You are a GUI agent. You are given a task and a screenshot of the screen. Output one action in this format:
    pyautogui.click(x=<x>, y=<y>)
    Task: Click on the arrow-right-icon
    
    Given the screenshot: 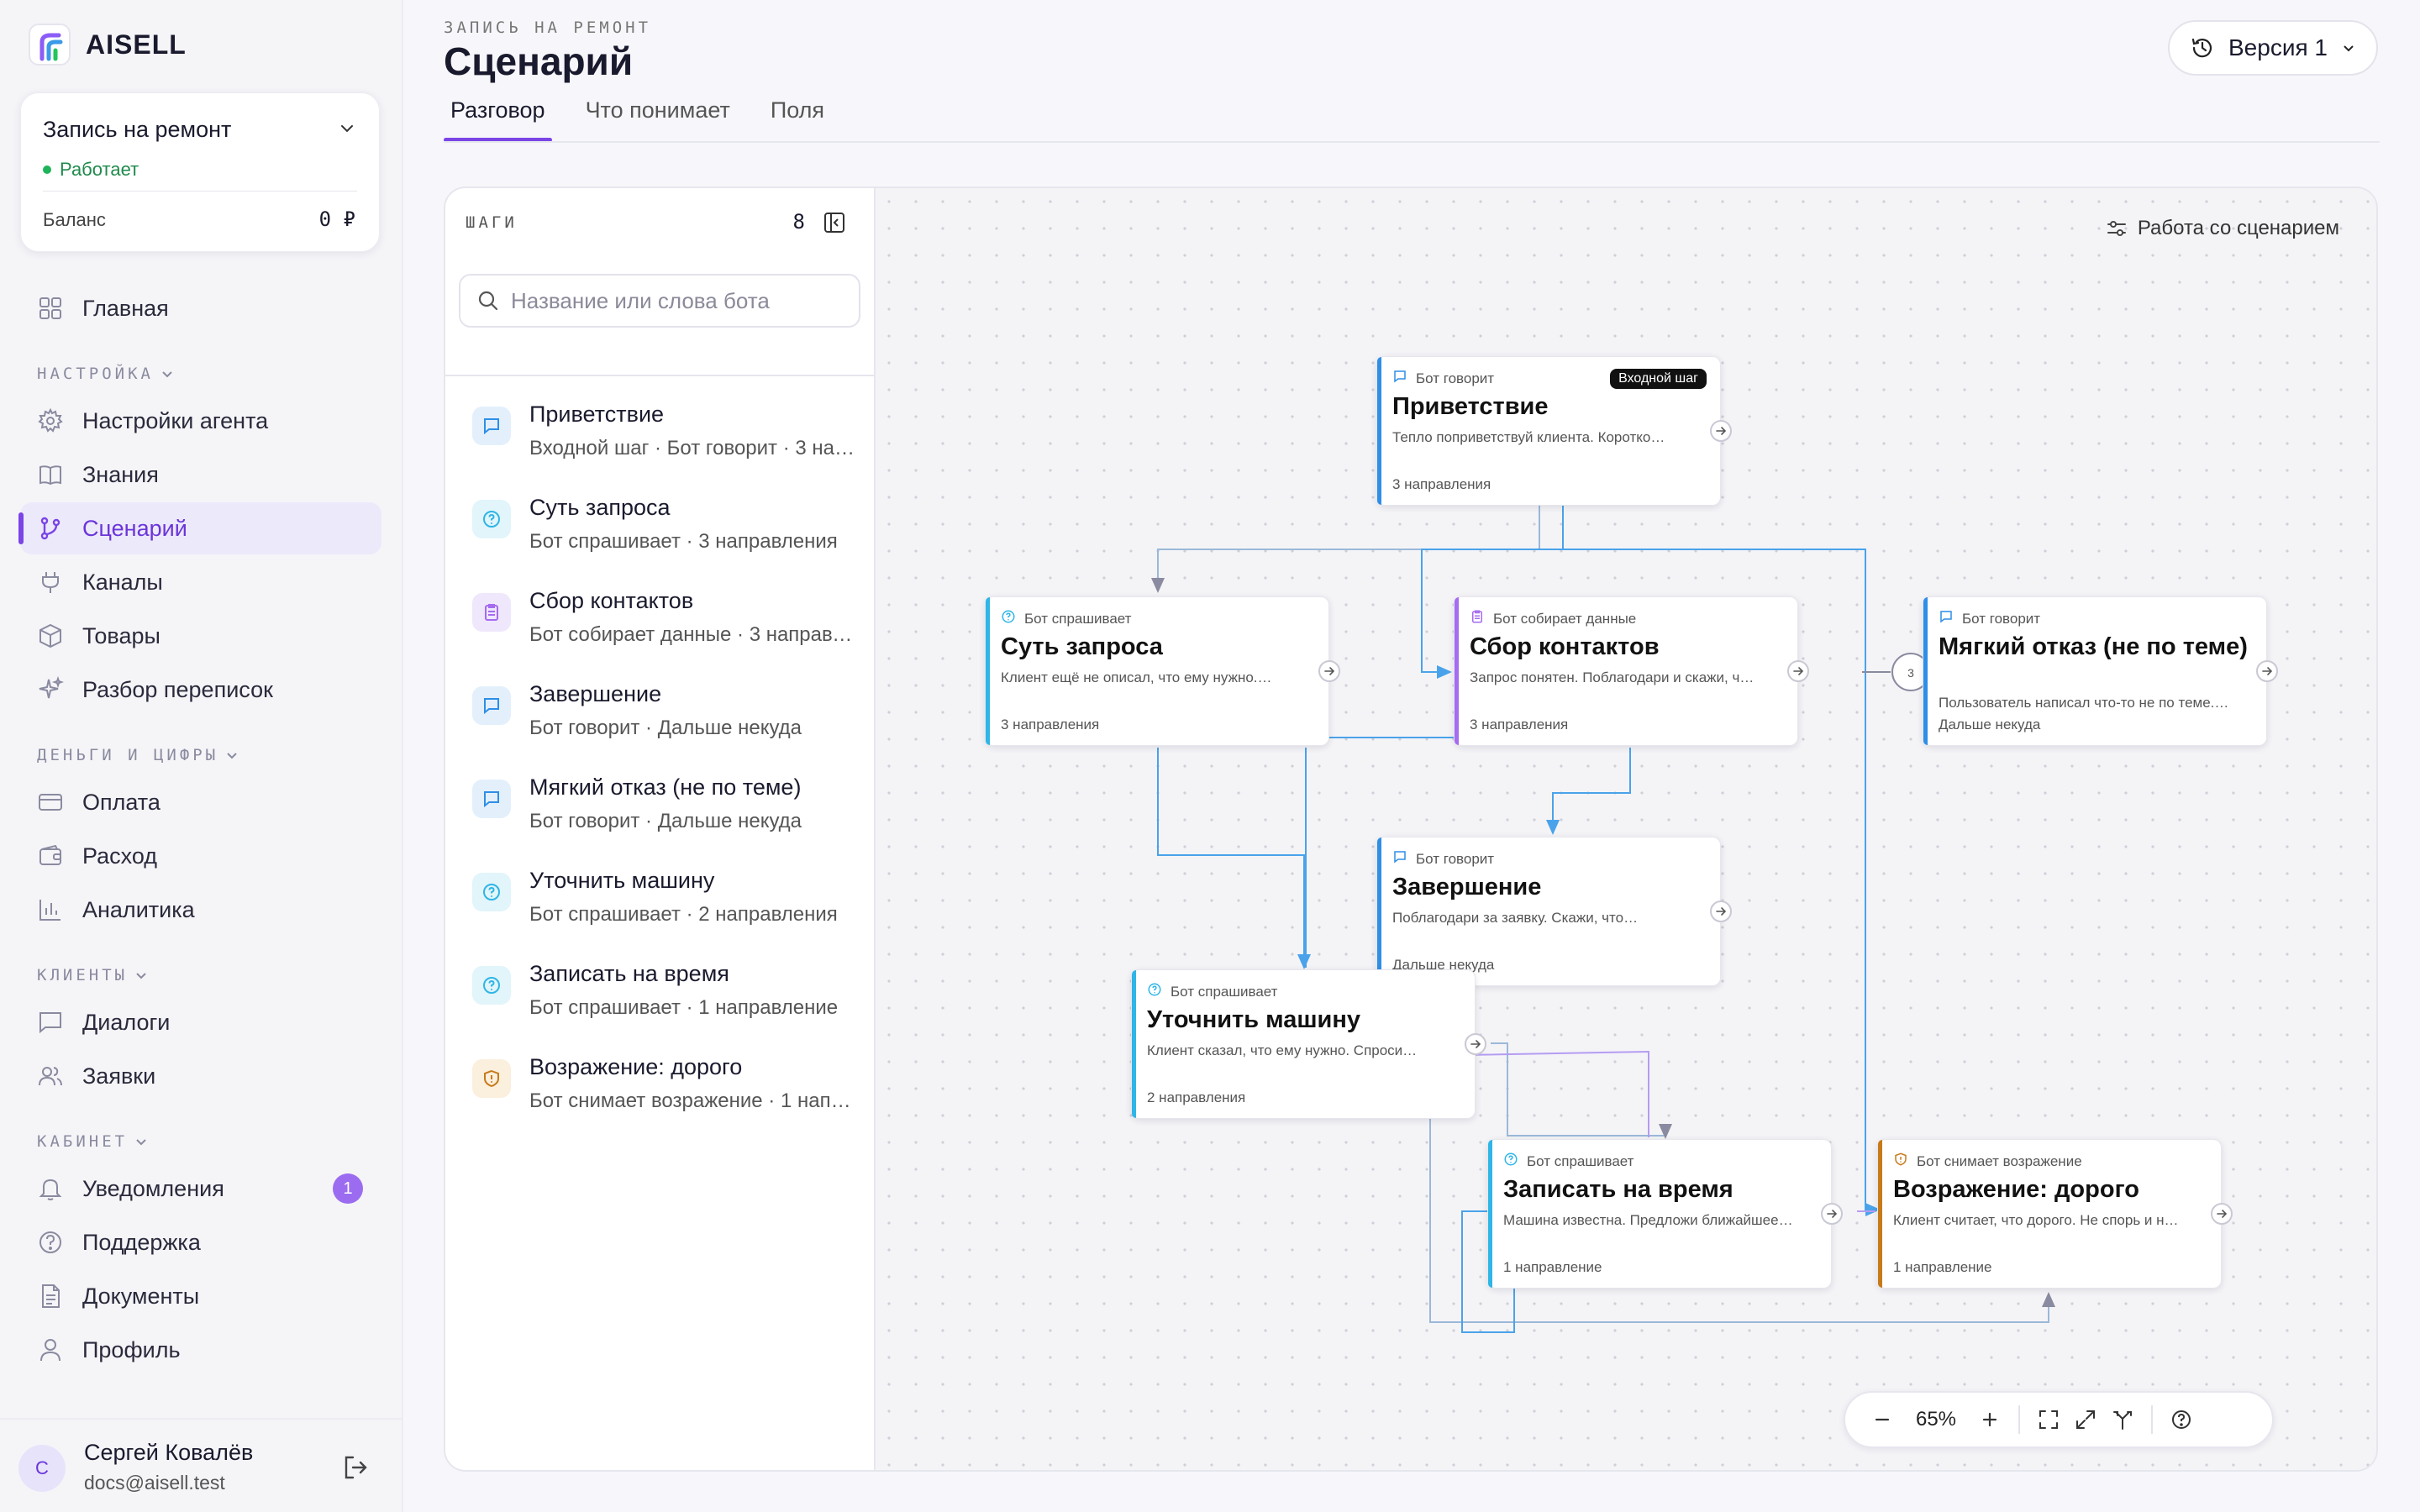 What is the action you would take?
    pyautogui.click(x=2268, y=671)
    